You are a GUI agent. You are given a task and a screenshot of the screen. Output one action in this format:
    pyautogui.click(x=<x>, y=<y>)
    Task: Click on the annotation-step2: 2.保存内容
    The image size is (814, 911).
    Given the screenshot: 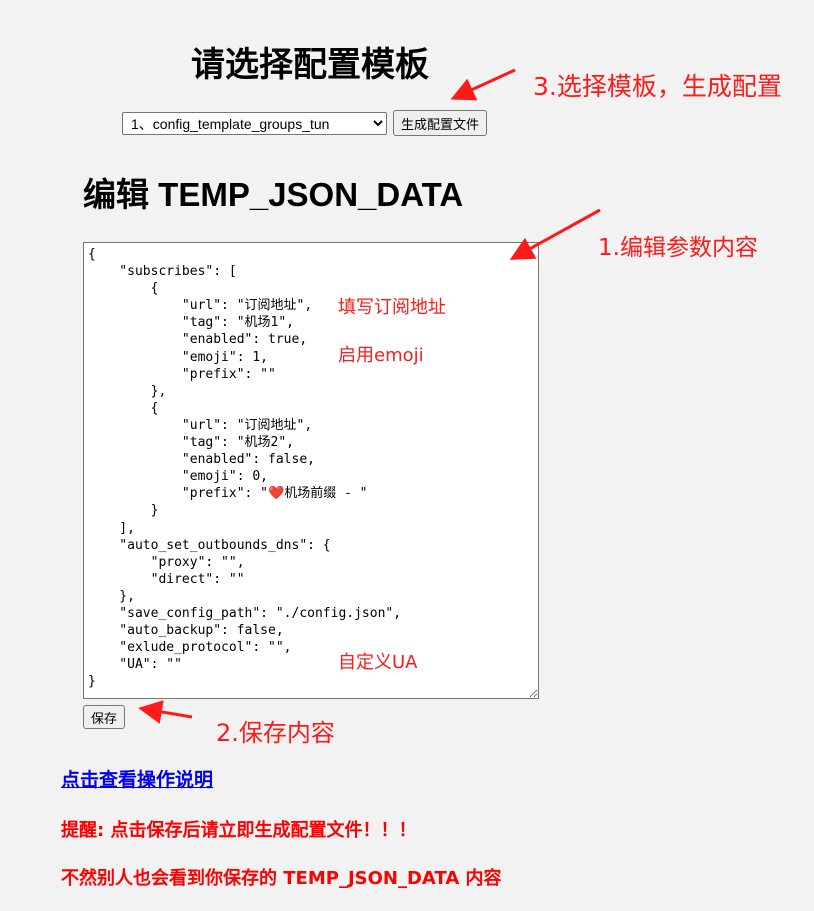 What is the action you would take?
    pyautogui.click(x=275, y=733)
    